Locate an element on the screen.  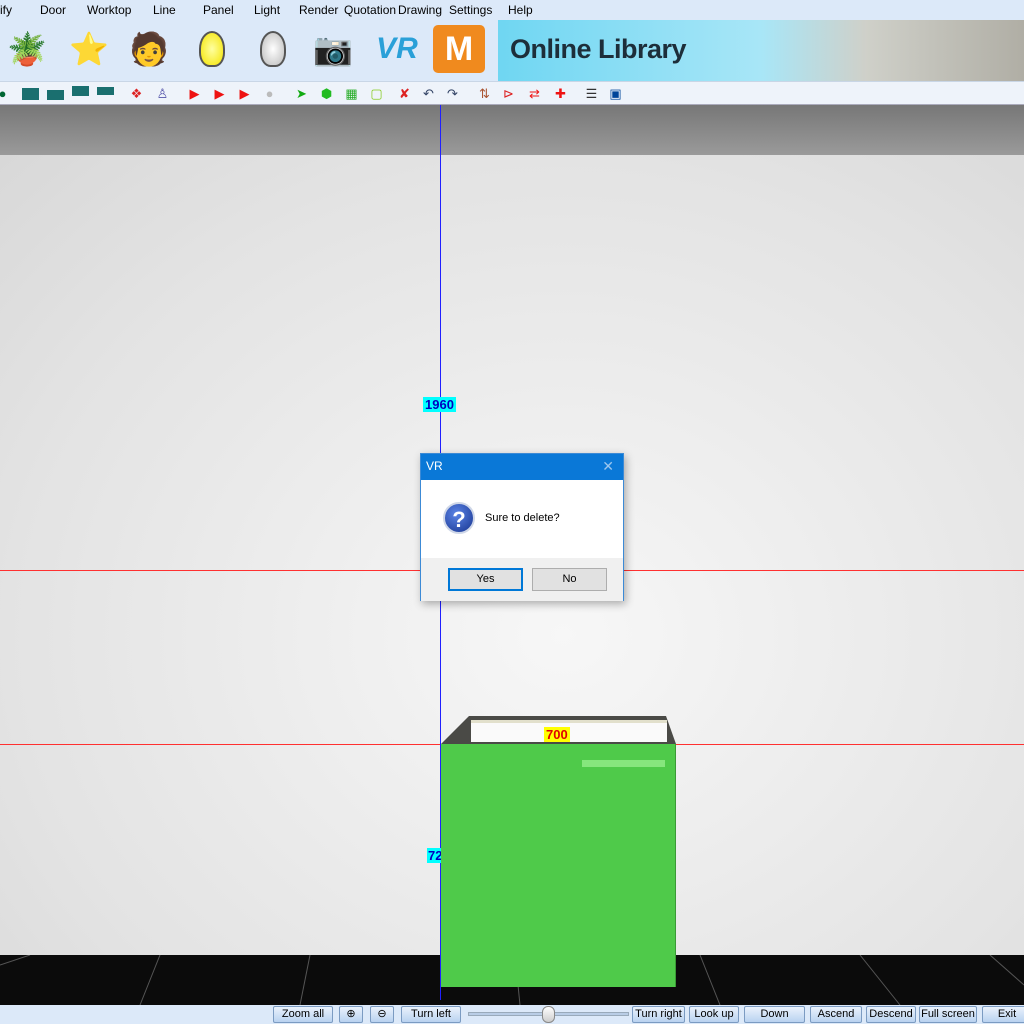
render-grid-icon: ▶ is located at coordinates (244, 93).